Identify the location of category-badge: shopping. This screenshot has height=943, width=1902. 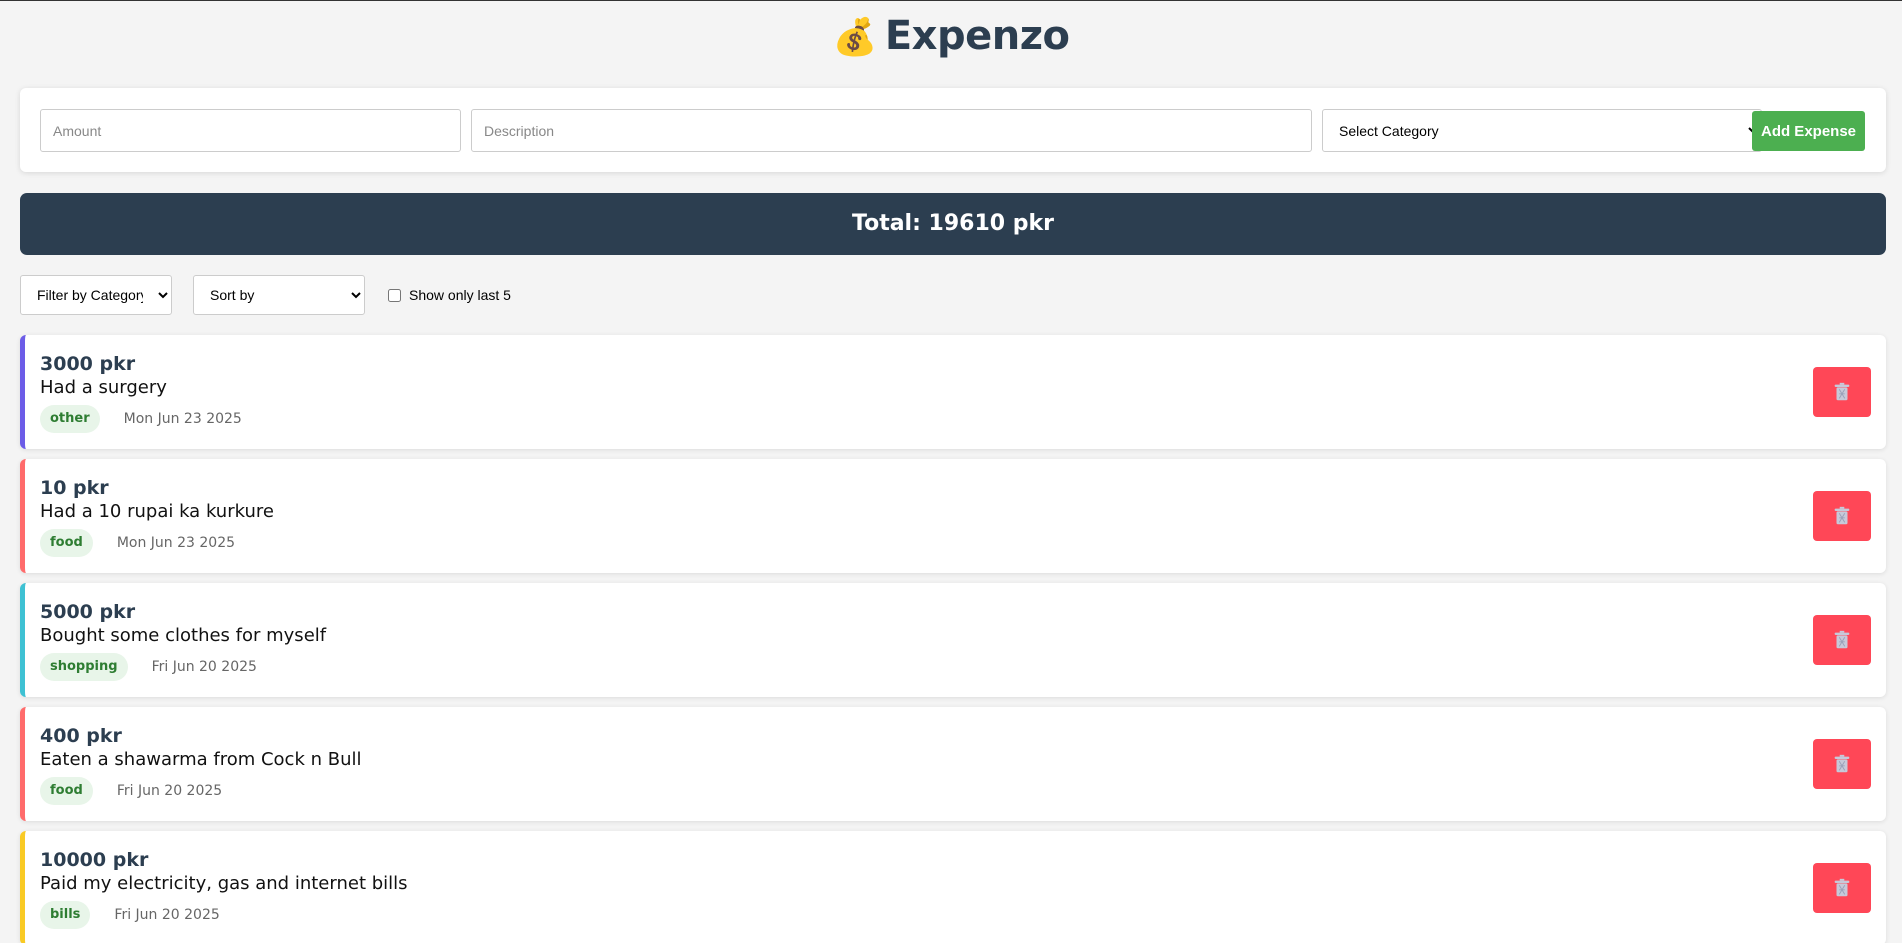
(84, 667).